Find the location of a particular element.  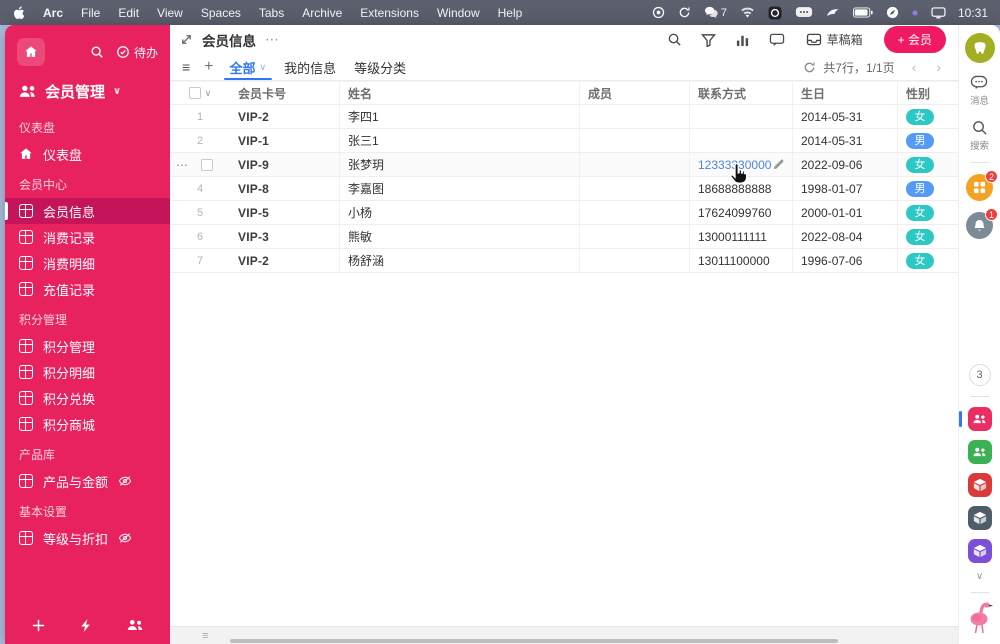

sidebar-item-points-mall: 积分商城 is located at coordinates (87, 424).